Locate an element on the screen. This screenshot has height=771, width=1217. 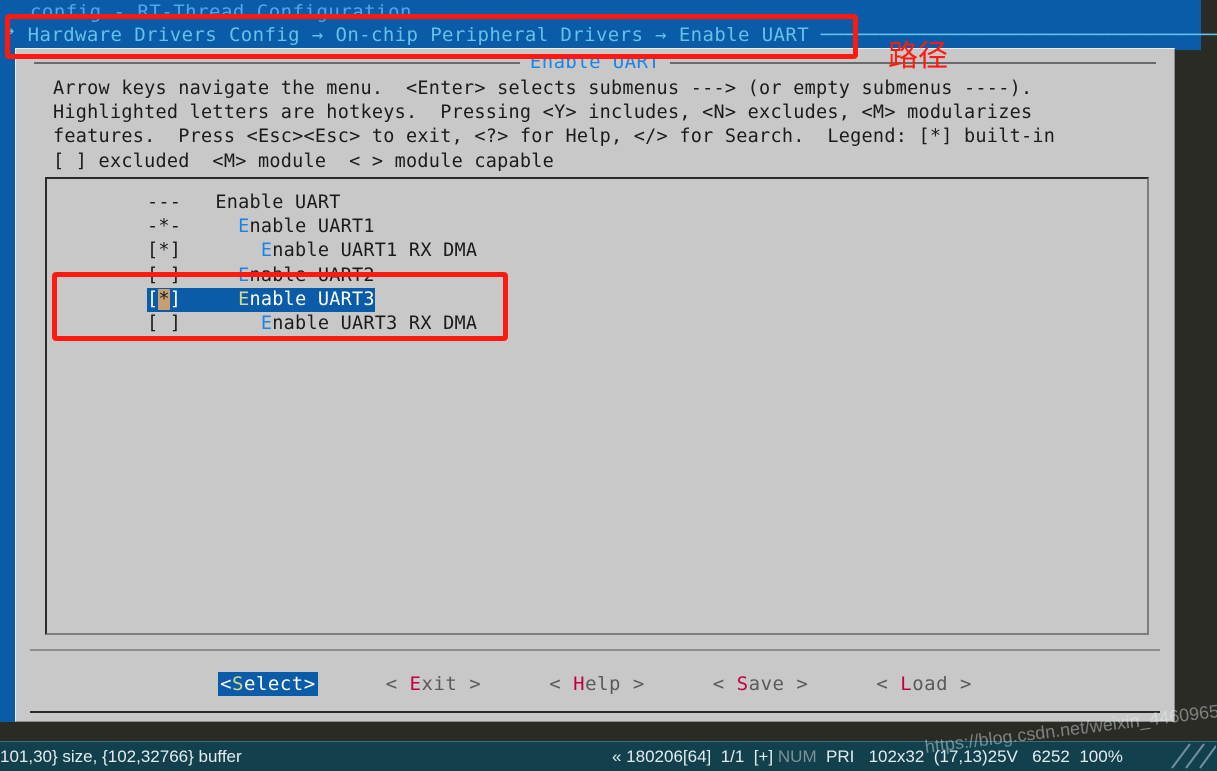
cursor-block: * is located at coordinates (164, 299).